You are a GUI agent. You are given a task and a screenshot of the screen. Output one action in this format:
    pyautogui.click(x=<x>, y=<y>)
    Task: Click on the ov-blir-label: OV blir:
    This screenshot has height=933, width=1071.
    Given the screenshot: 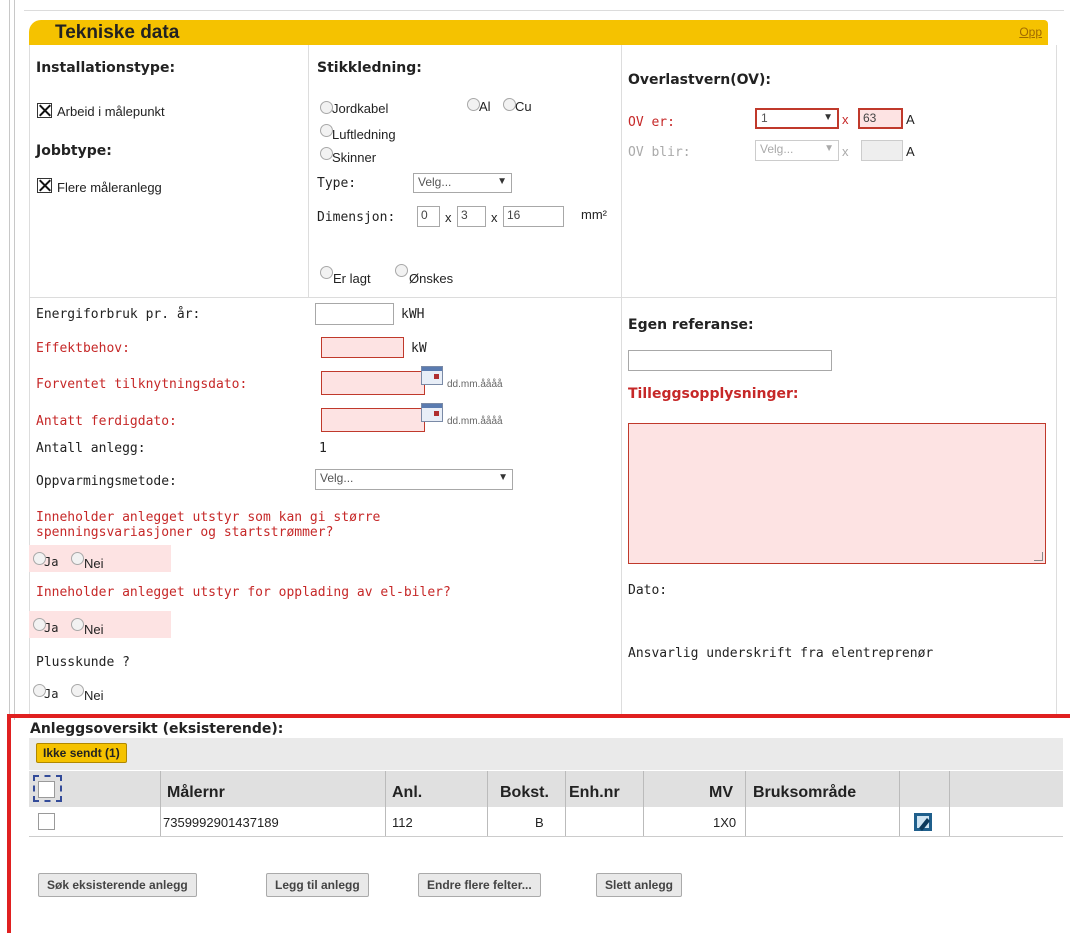 What is the action you would take?
    pyautogui.click(x=659, y=152)
    